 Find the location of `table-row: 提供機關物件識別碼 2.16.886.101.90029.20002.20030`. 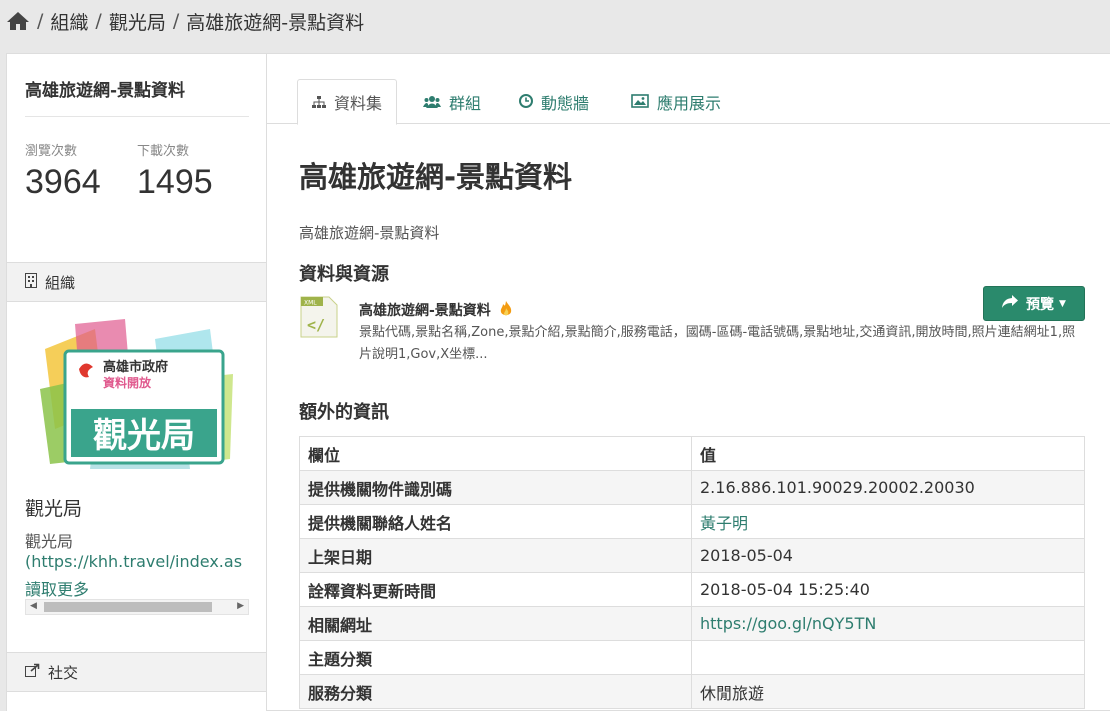

table-row: 提供機關物件識別碼 2.16.886.101.90029.20002.20030 is located at coordinates (692, 487).